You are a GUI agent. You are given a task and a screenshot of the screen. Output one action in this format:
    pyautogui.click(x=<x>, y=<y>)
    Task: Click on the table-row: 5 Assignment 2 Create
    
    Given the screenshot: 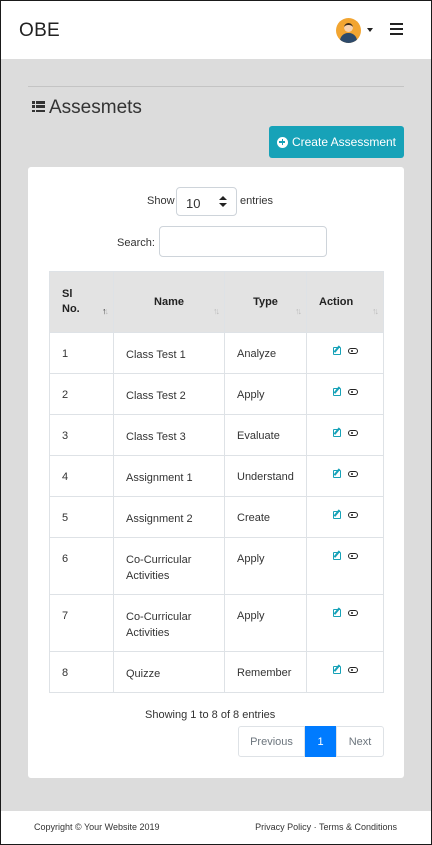 What is the action you would take?
    pyautogui.click(x=216, y=517)
    